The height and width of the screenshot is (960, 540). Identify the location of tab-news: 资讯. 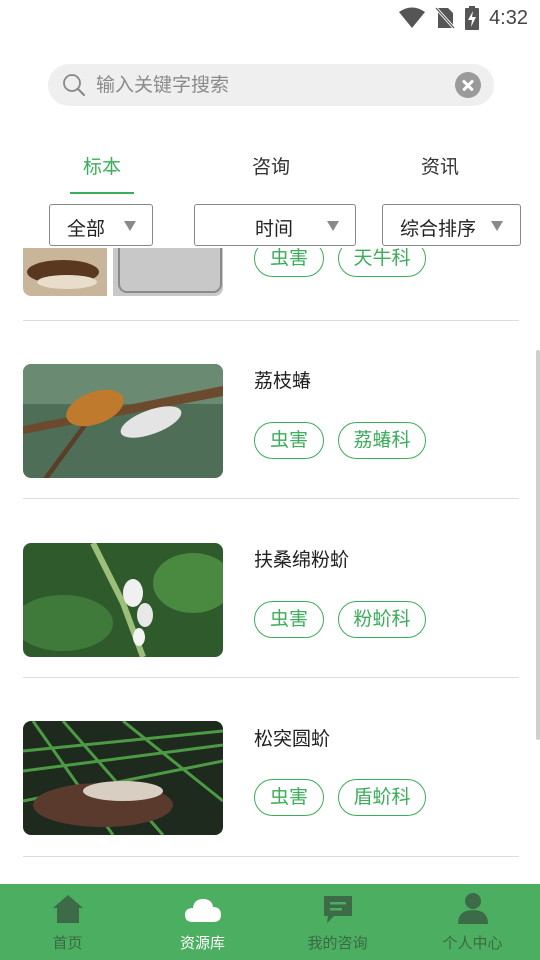
(440, 165).